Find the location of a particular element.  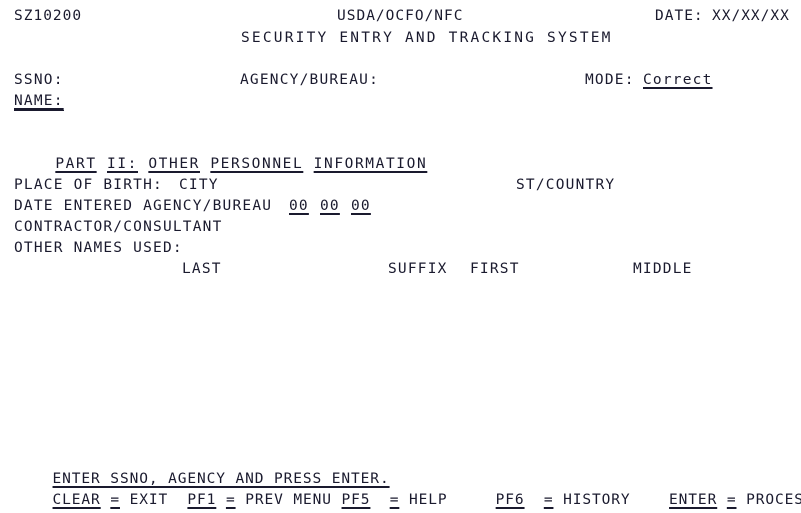

mode-value: Correct is located at coordinates (678, 80).